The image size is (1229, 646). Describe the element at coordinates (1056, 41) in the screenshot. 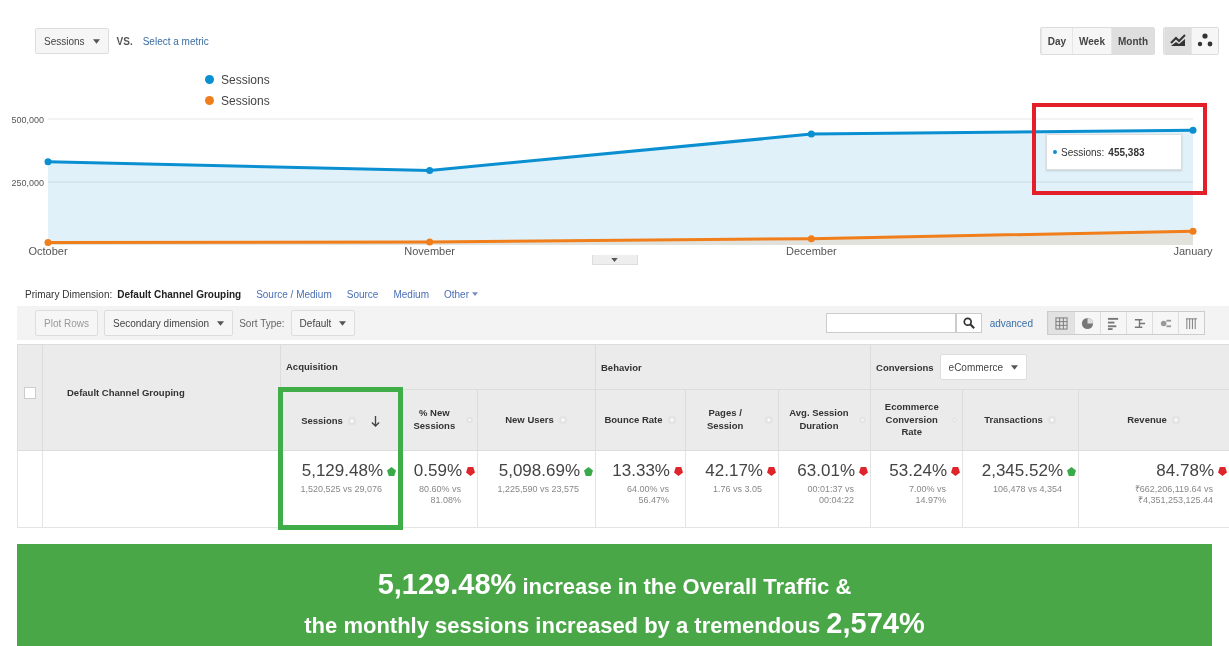

I see `period-button: Day` at that location.